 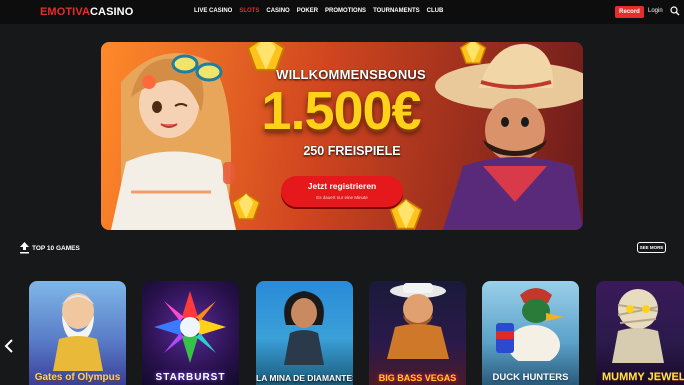 I want to click on see-more-button: SEE MORE, so click(x=651, y=247).